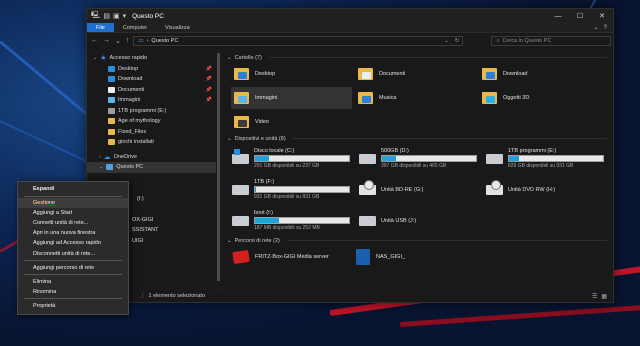 The height and width of the screenshot is (346, 640). I want to click on minimize-button: —, so click(558, 16).